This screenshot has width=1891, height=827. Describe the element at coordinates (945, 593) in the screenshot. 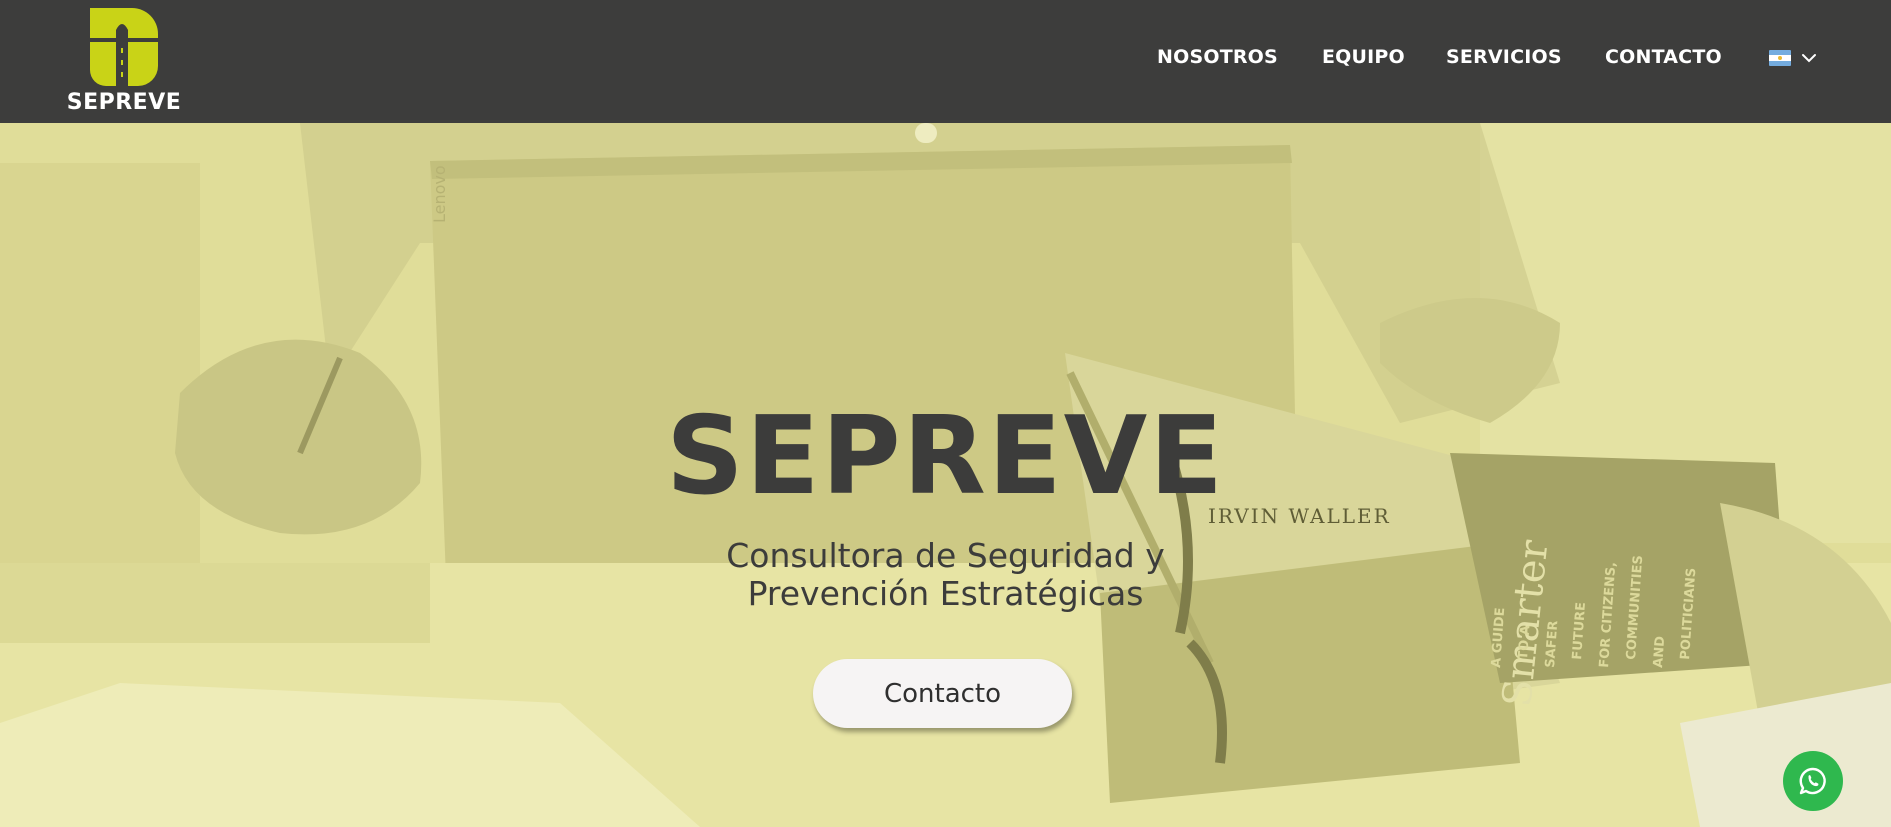

I see `hero-subtitle-line2: Prevención Estratégicas` at that location.